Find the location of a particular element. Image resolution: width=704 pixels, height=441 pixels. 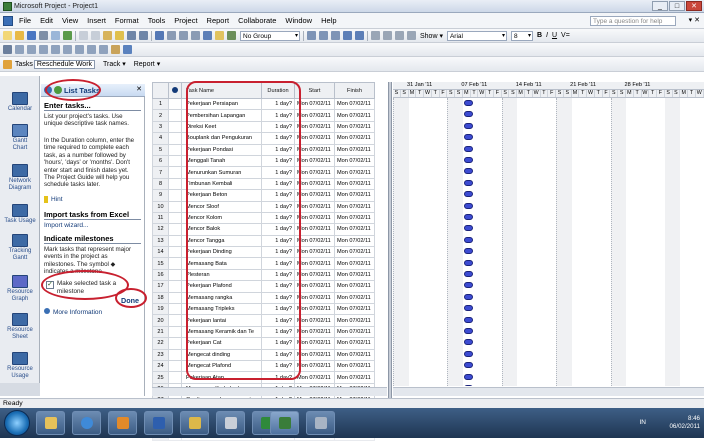

document-icon is located at coordinates (8, 20).